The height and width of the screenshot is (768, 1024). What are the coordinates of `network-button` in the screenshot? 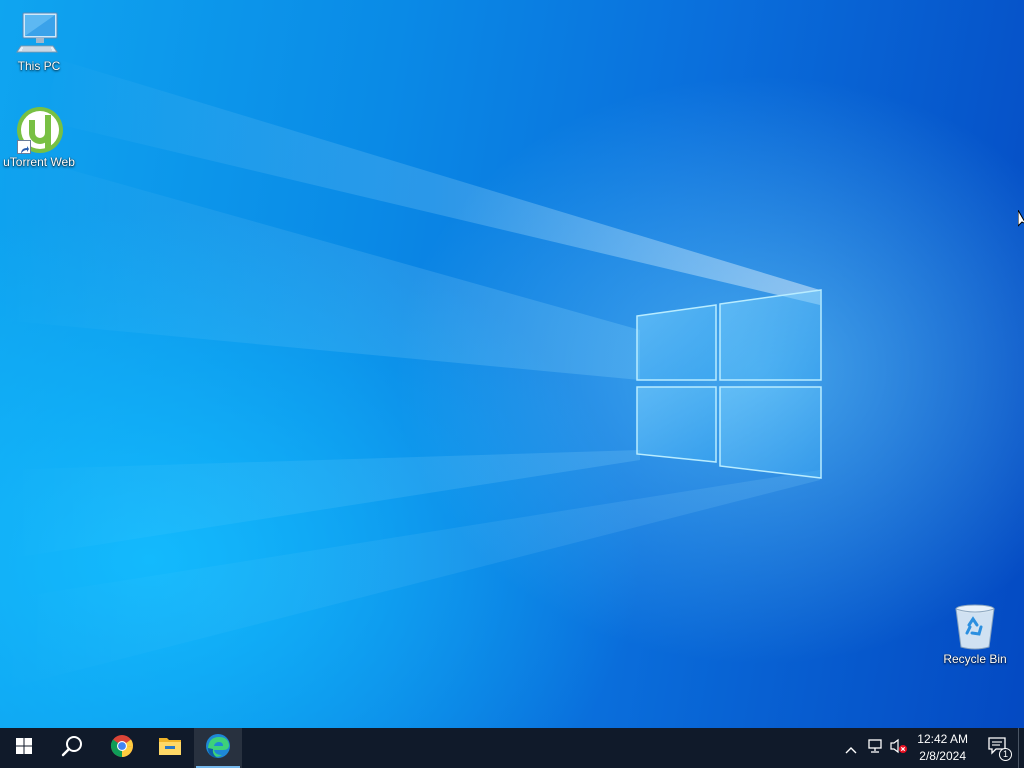 It's located at (875, 748).